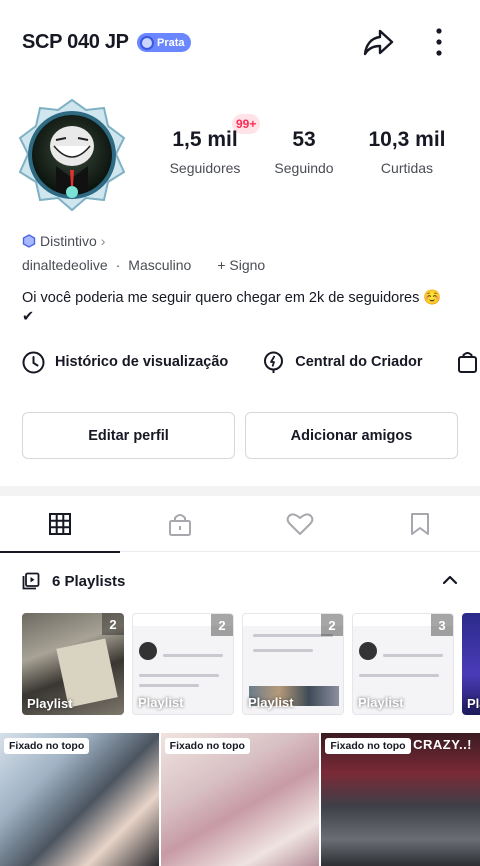 The width and height of the screenshot is (480, 866). Describe the element at coordinates (75, 42) in the screenshot. I see `profile-username: SCP 040 JP` at that location.